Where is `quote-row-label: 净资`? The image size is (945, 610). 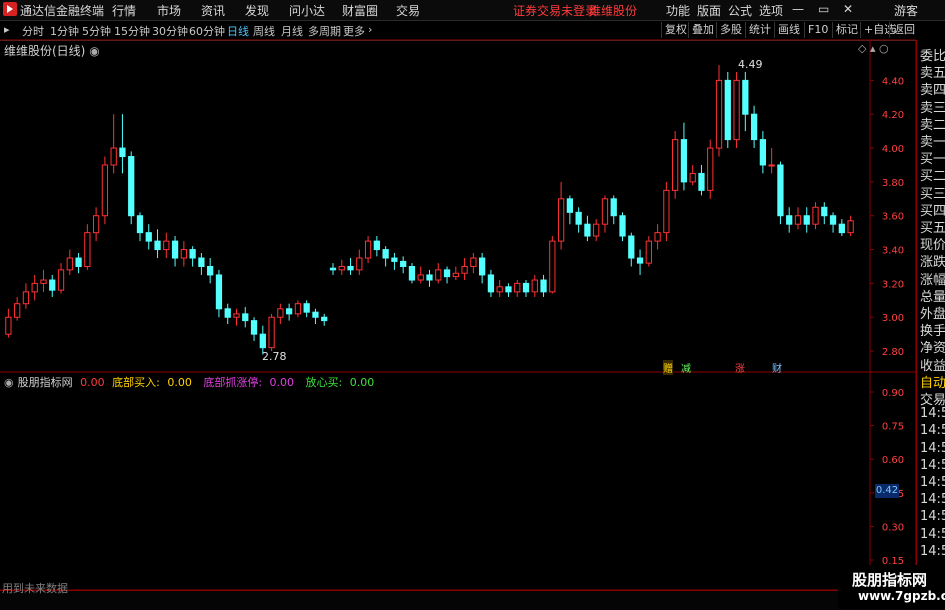 quote-row-label: 净资 is located at coordinates (932, 349).